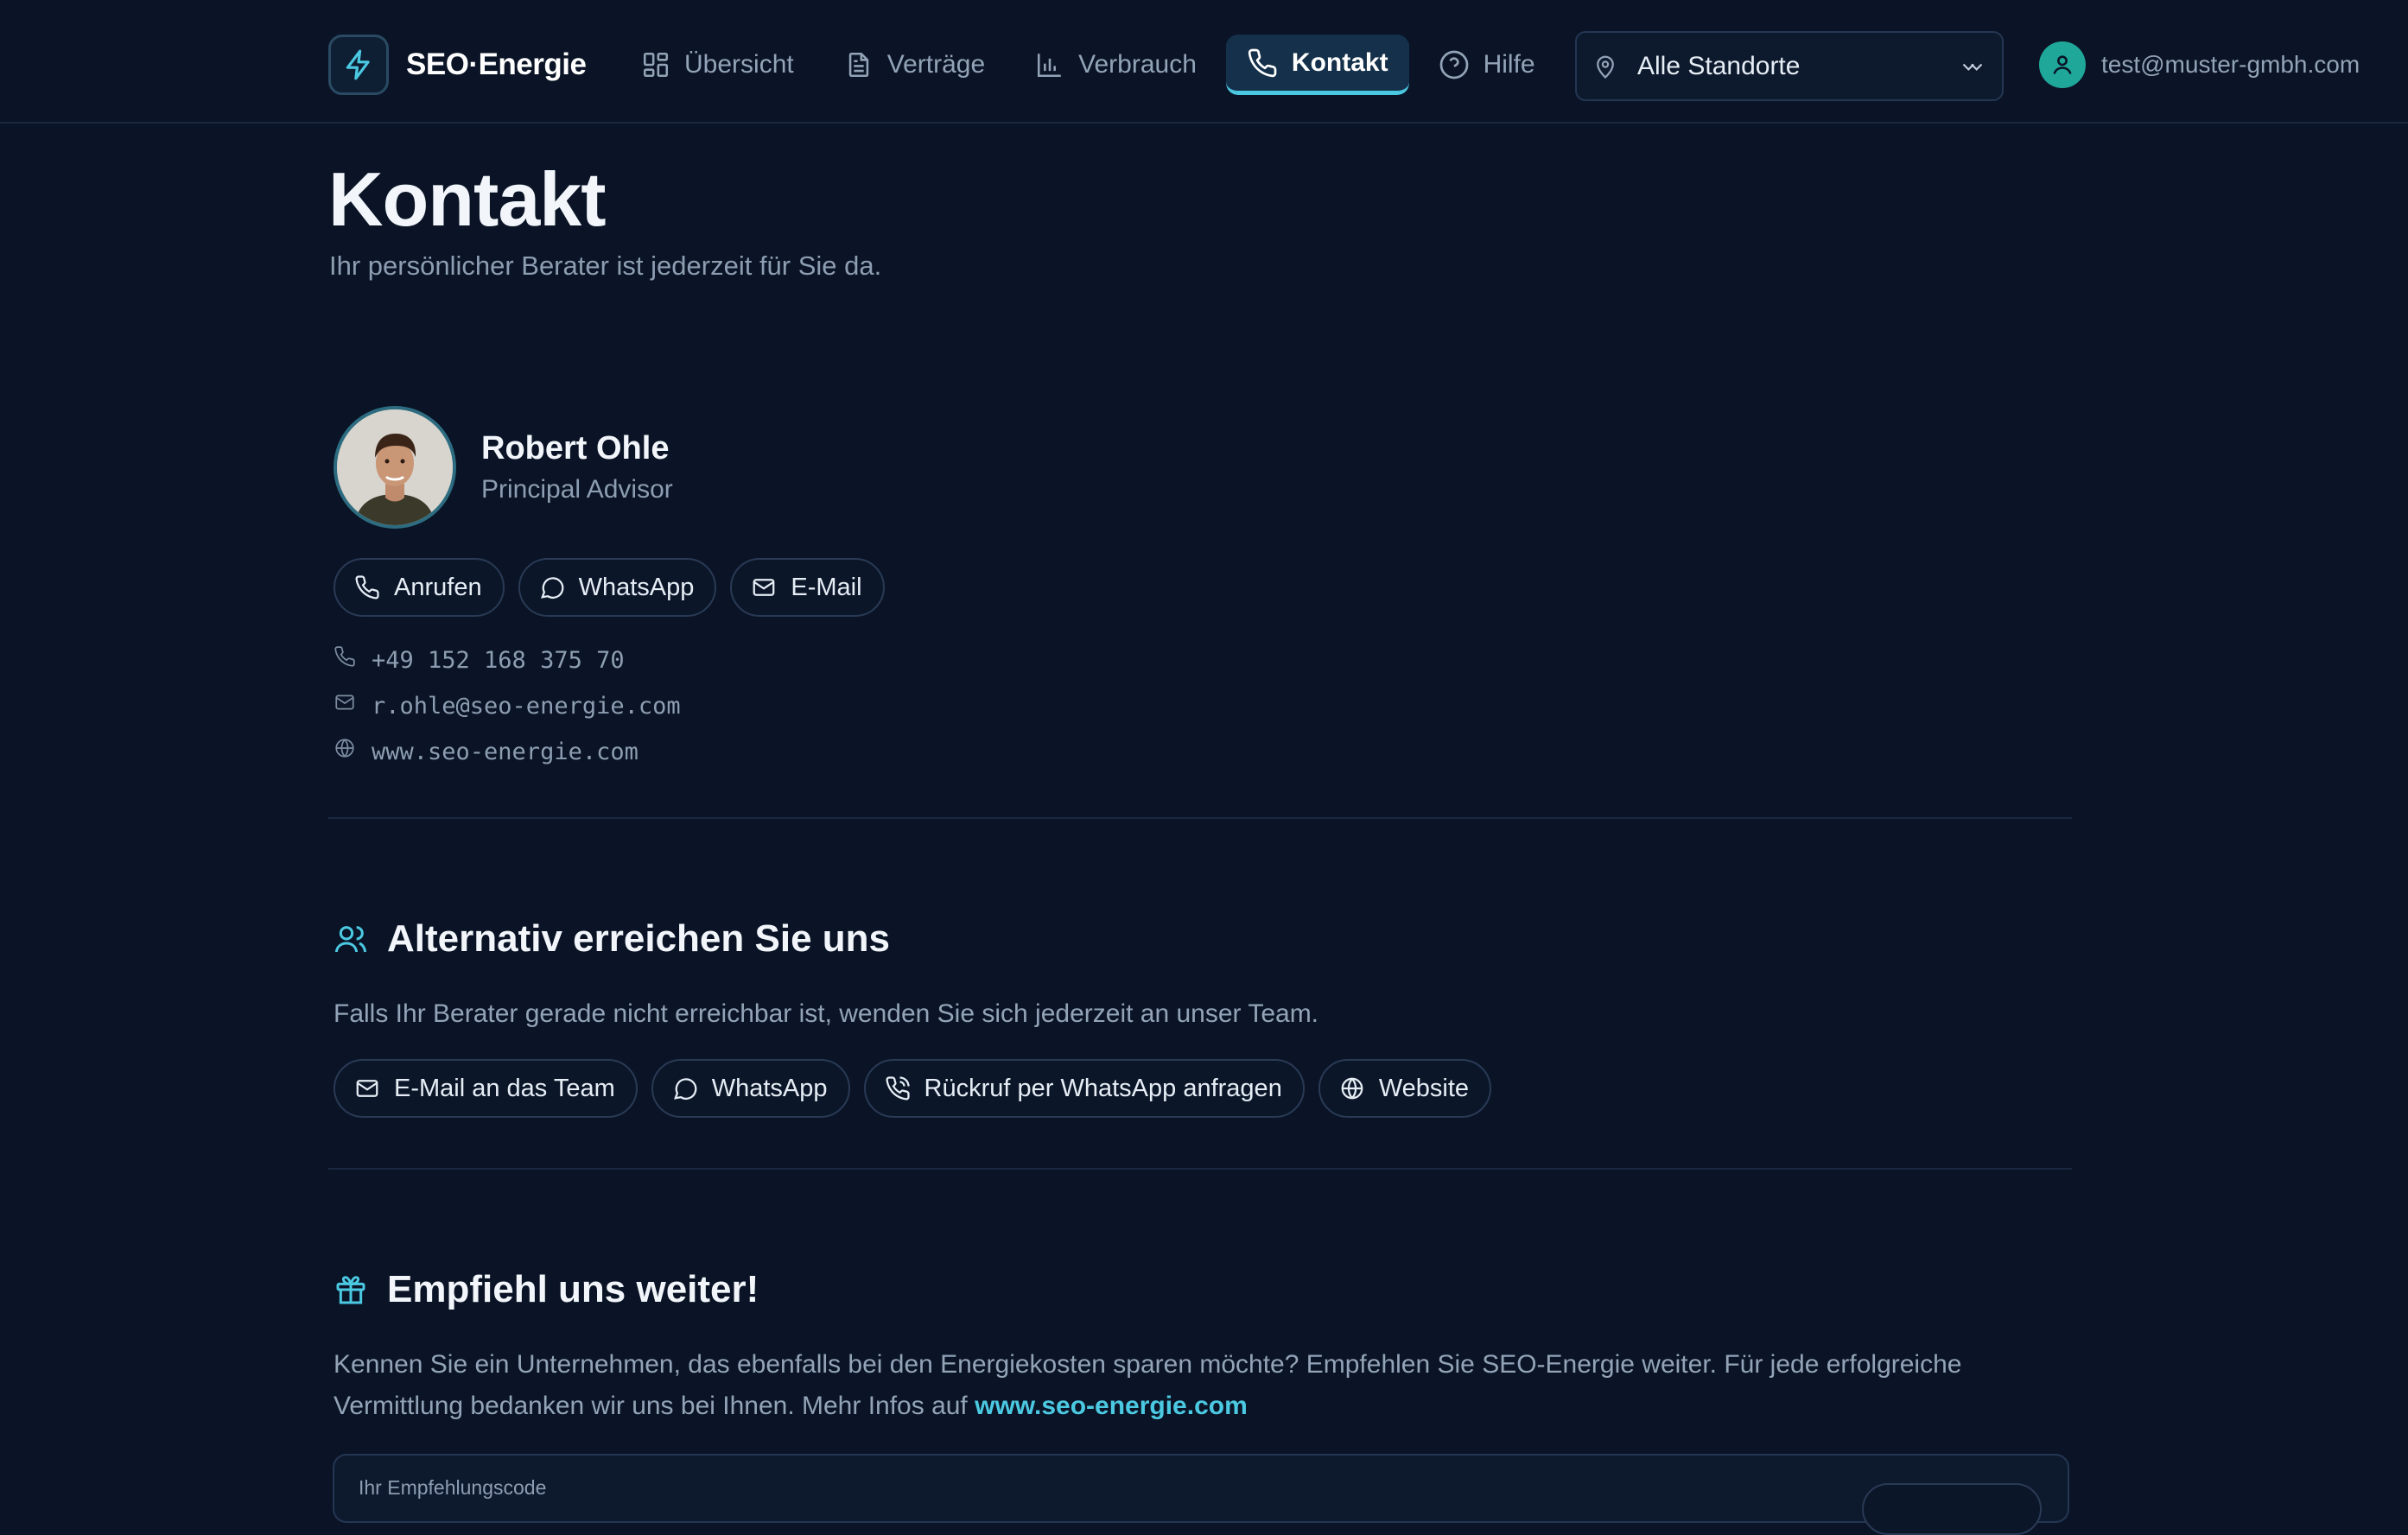 The image size is (2408, 1535). Describe the element at coordinates (638, 938) in the screenshot. I see `alternative-section-title: Alternativ erreichen Sie uns` at that location.